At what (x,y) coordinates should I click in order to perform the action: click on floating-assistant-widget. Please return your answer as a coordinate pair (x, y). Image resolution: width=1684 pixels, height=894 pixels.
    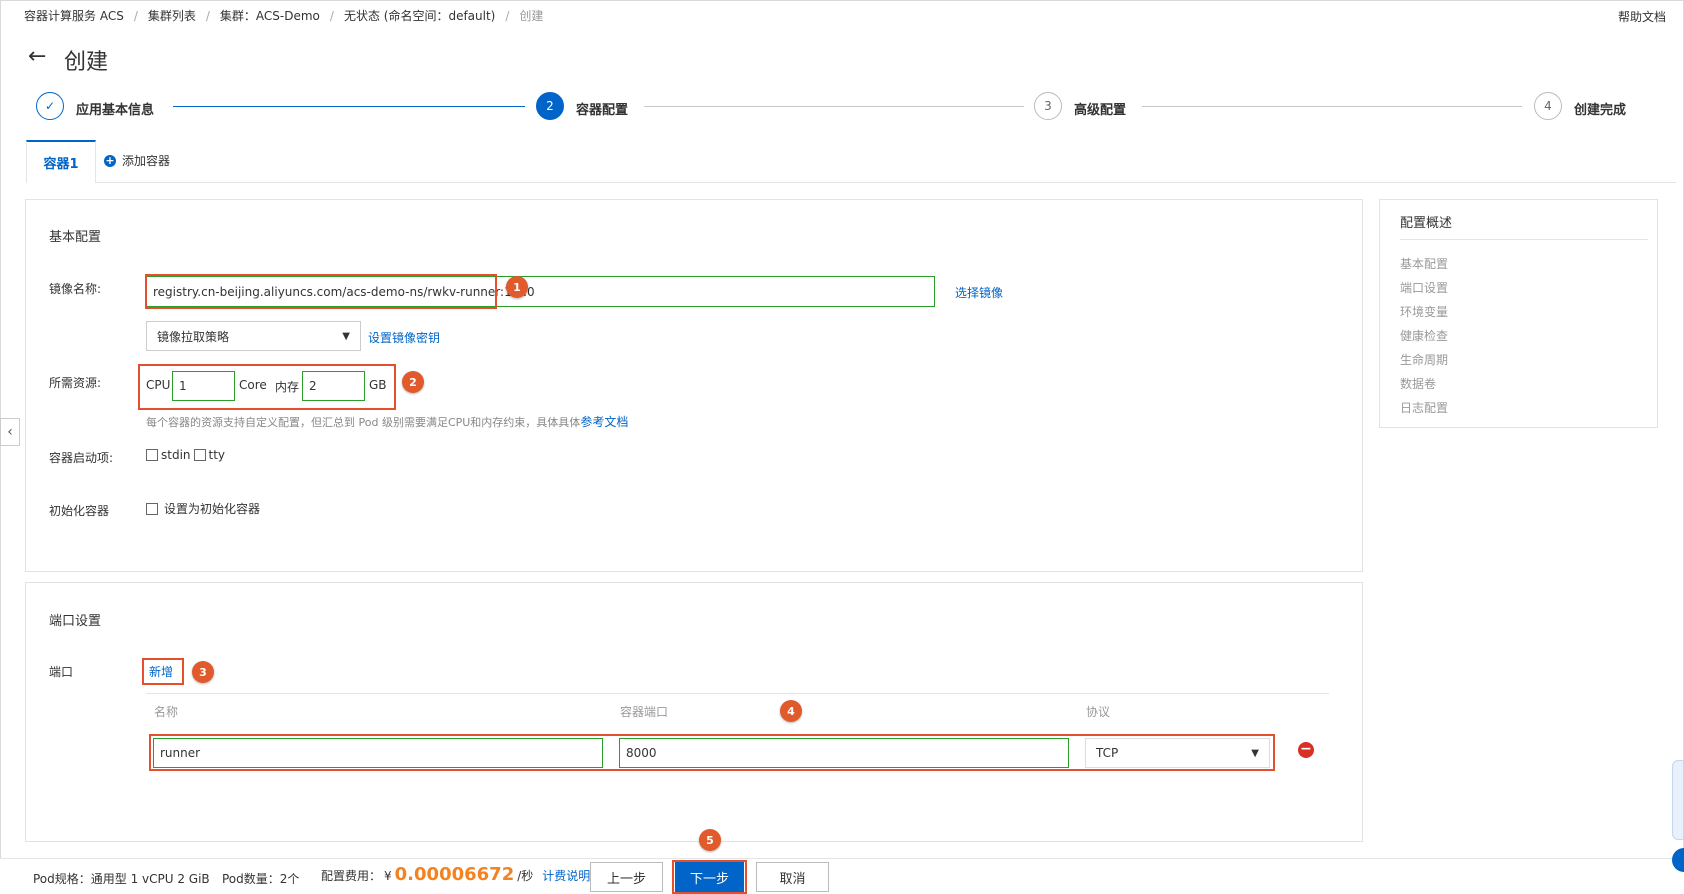
    Looking at the image, I should click on (1678, 800).